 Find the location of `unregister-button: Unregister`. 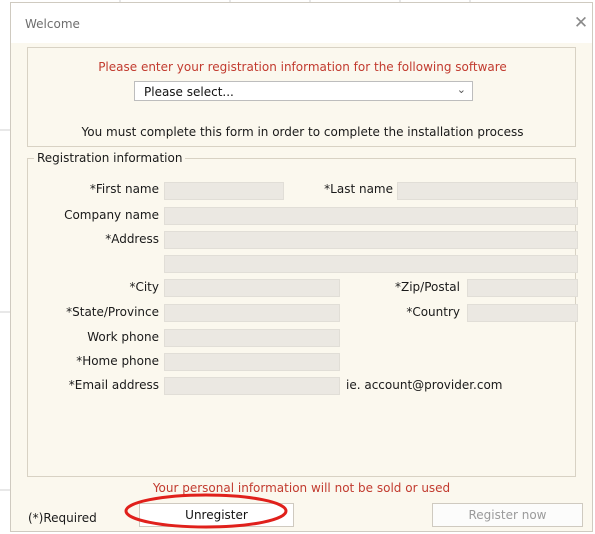

unregister-button: Unregister is located at coordinates (216, 515).